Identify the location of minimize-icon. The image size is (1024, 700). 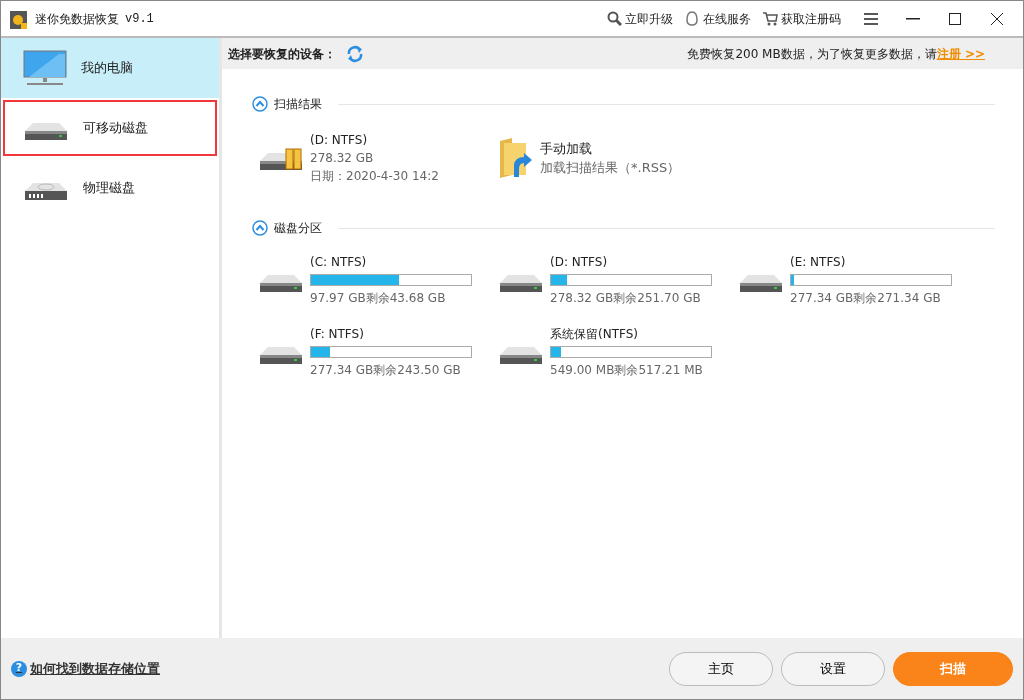
(913, 18).